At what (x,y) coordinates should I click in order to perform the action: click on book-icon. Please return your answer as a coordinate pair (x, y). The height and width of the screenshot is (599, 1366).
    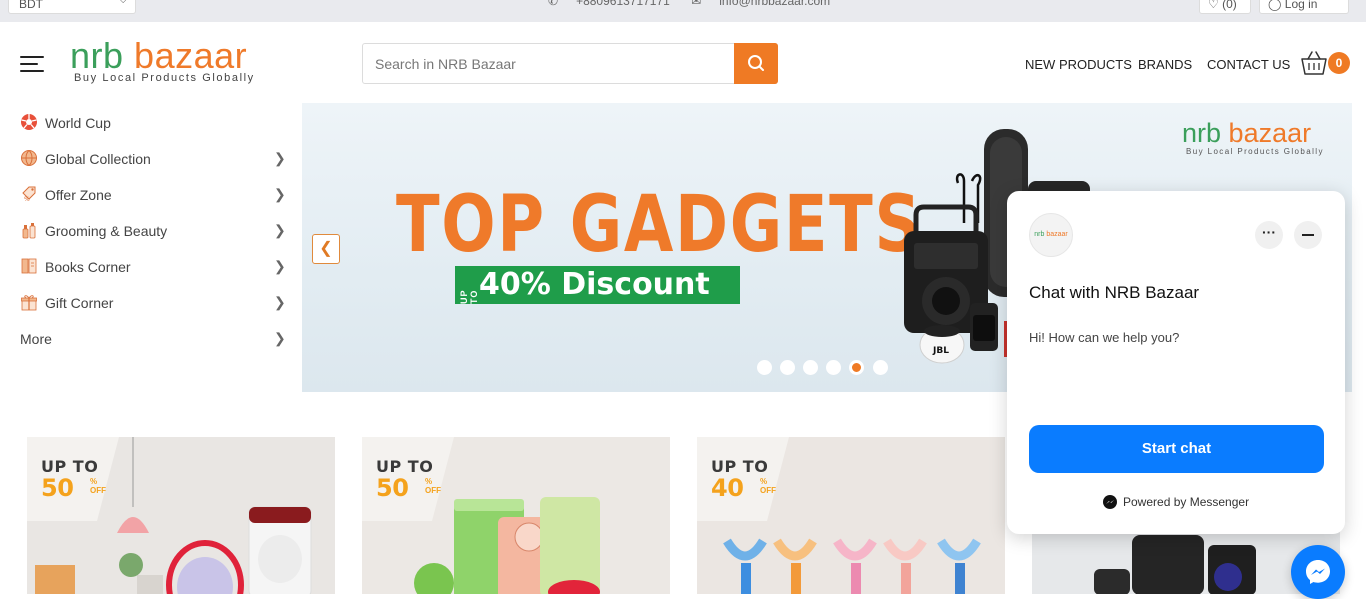
    Looking at the image, I should click on (29, 266).